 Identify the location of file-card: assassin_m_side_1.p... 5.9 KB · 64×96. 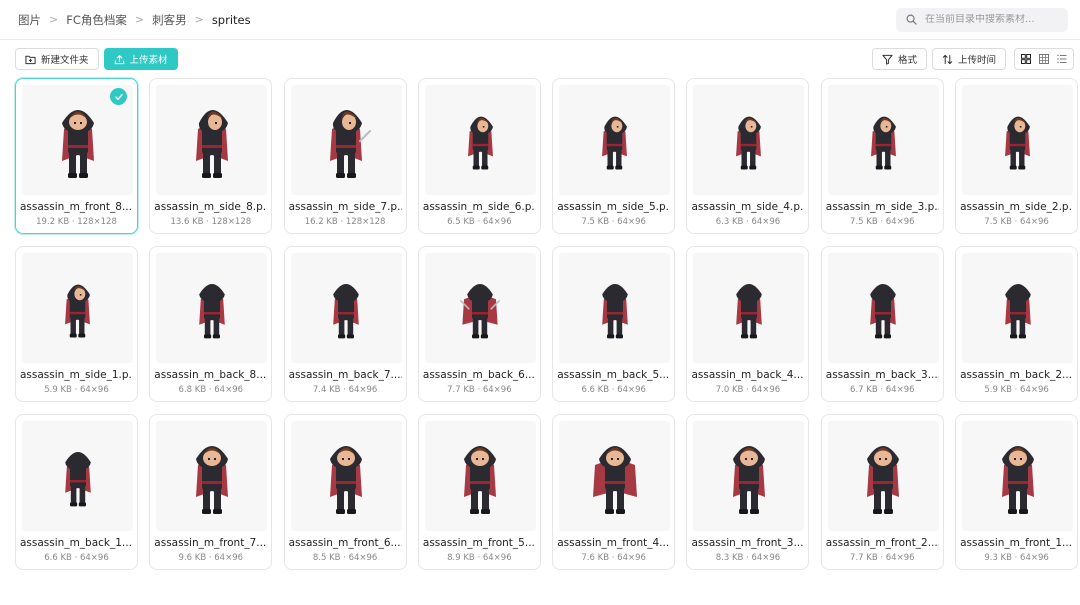
(76, 324).